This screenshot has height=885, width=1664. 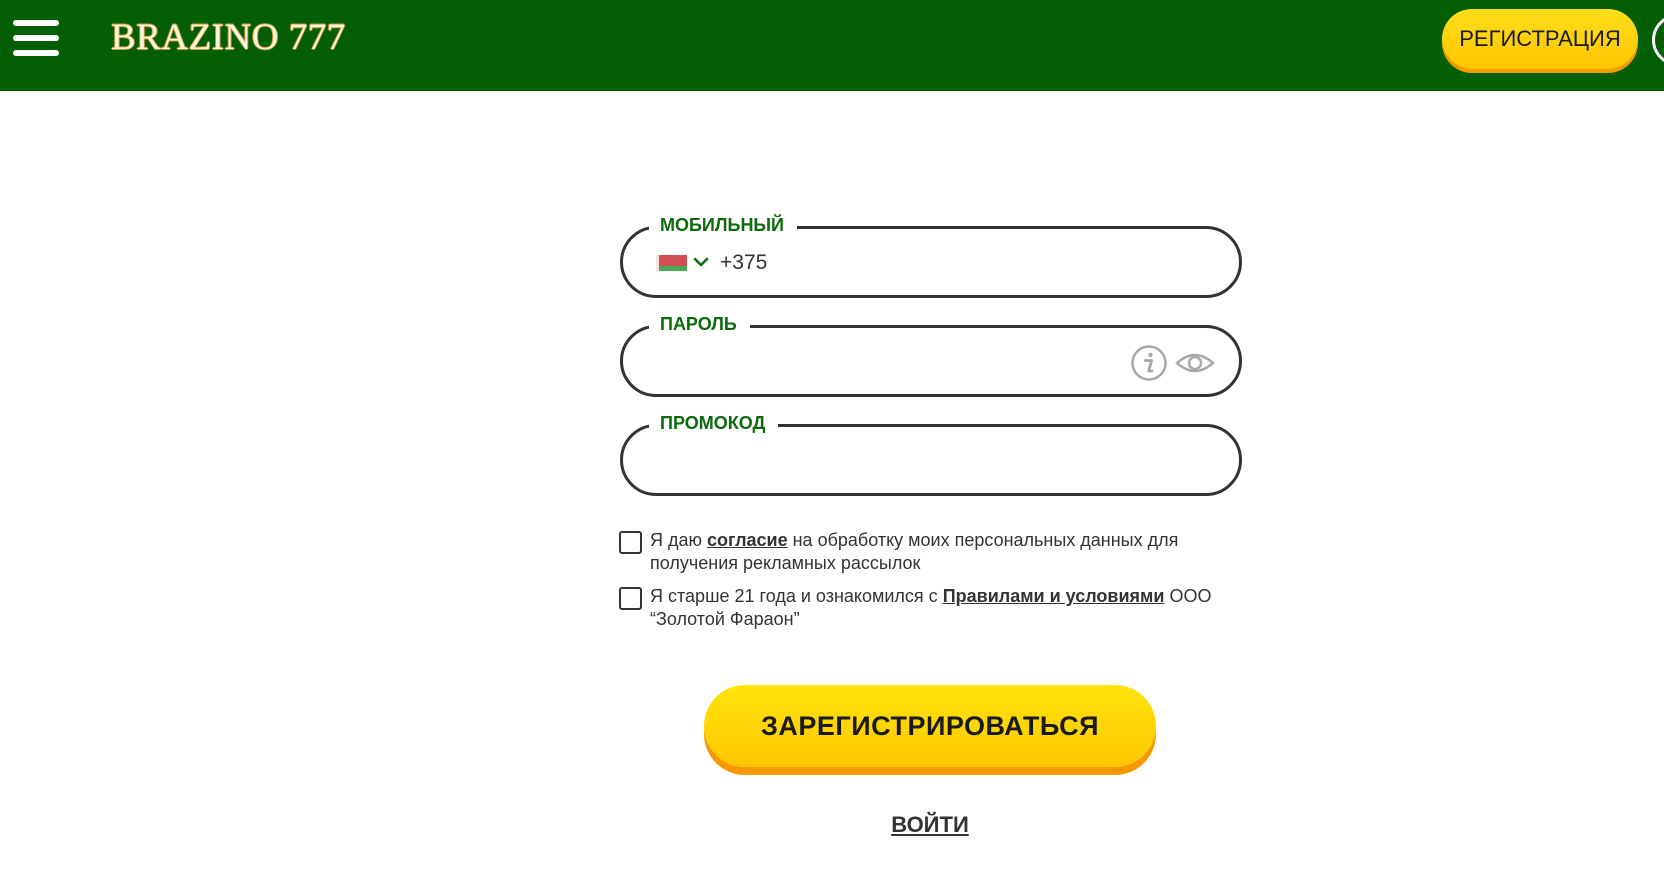 I want to click on promo-input, so click(x=931, y=460).